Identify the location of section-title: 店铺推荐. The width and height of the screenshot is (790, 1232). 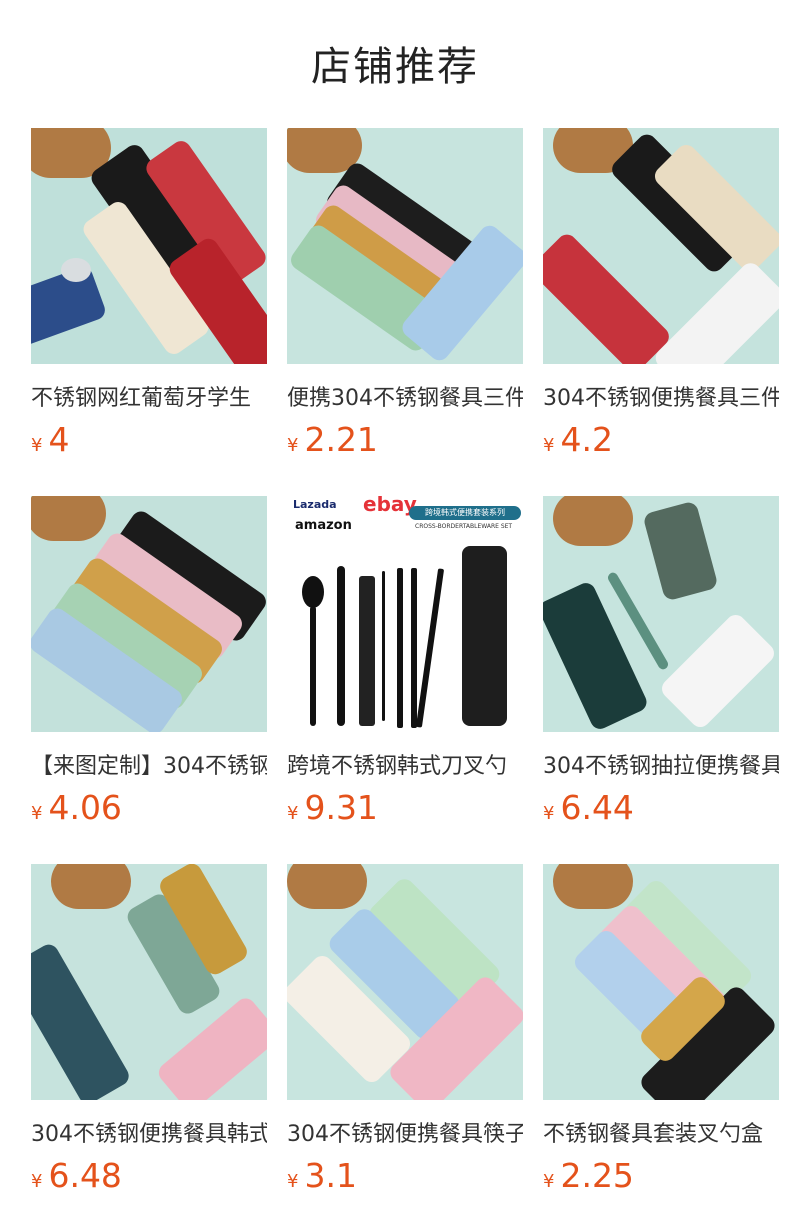
(395, 67).